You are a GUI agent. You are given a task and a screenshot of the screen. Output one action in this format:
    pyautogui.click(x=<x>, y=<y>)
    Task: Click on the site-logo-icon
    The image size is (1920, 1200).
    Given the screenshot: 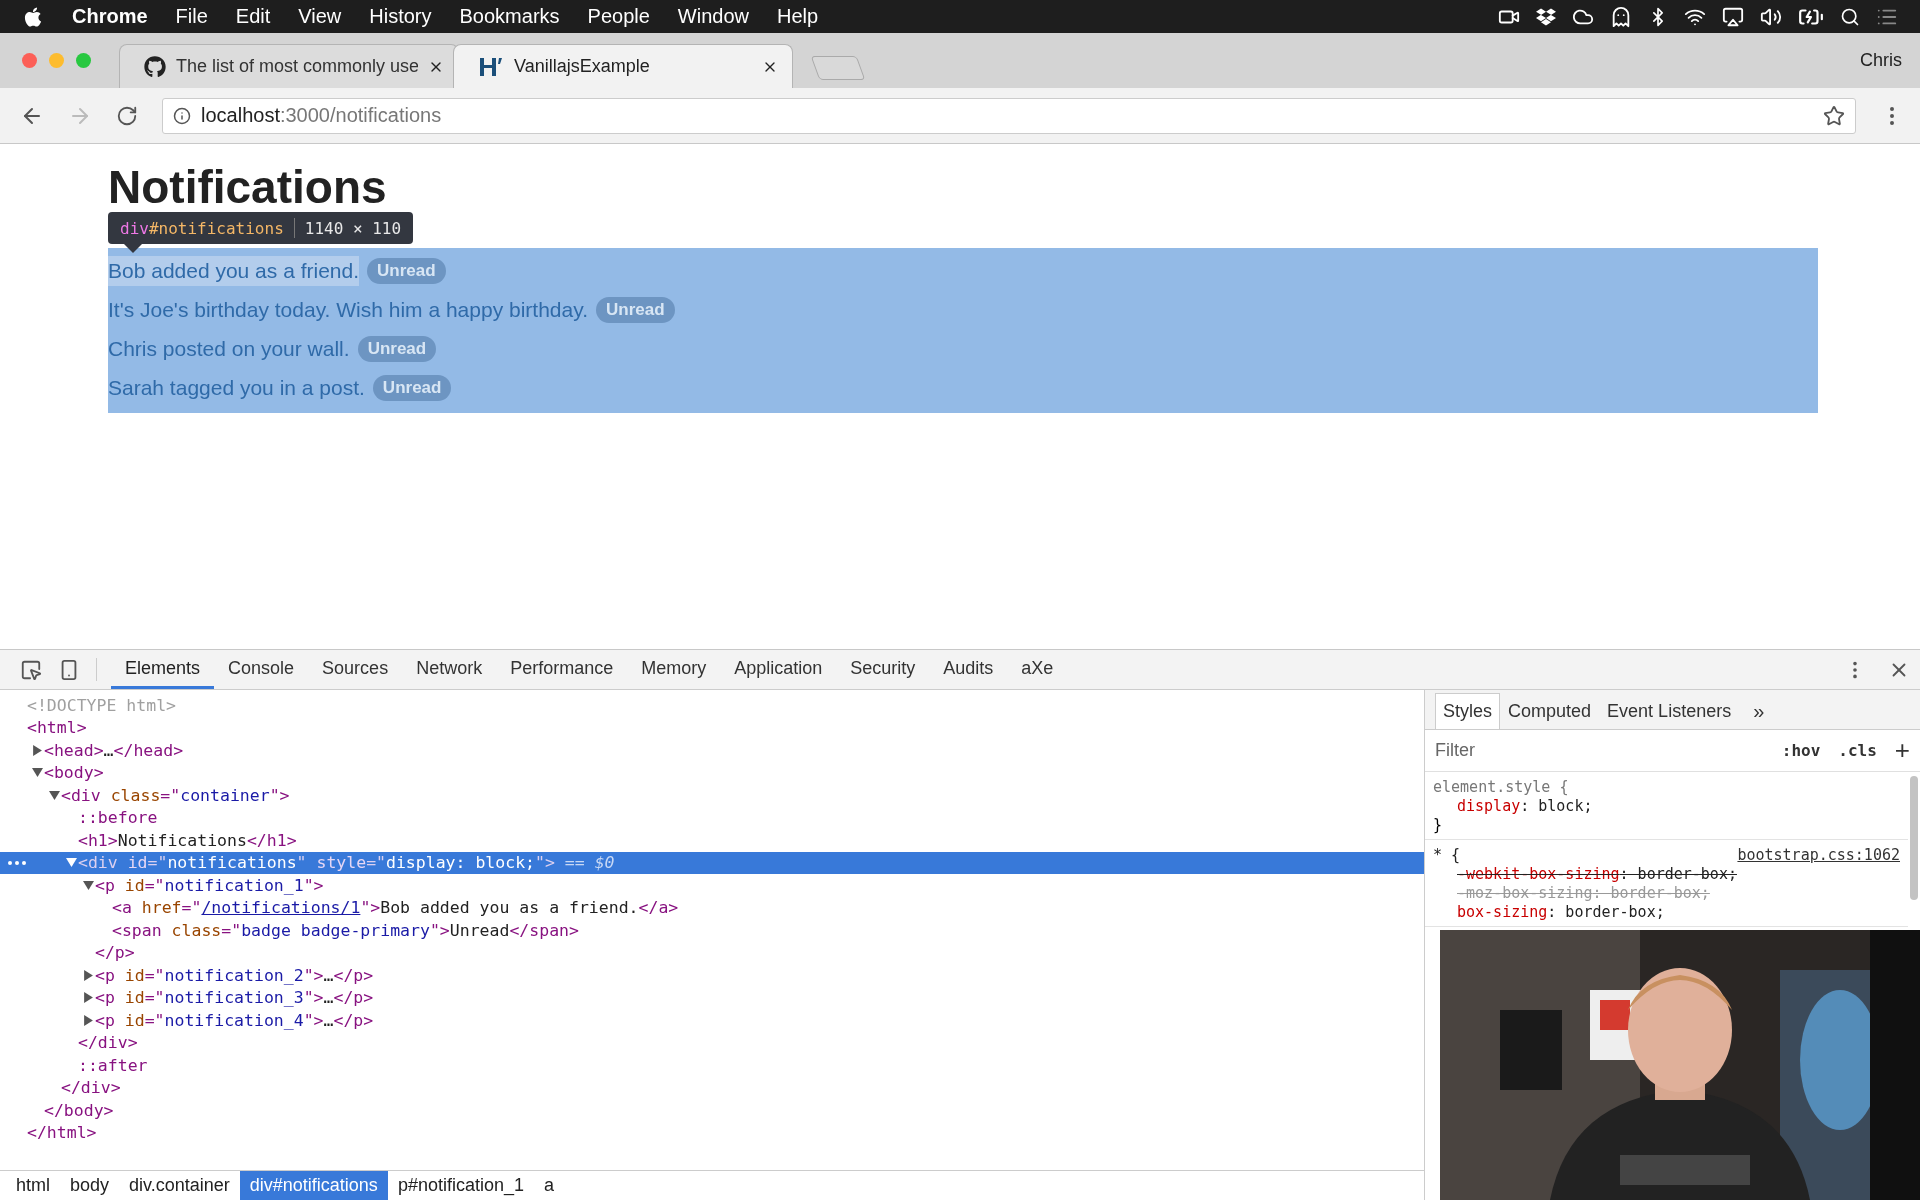 What is the action you would take?
    pyautogui.click(x=491, y=66)
    